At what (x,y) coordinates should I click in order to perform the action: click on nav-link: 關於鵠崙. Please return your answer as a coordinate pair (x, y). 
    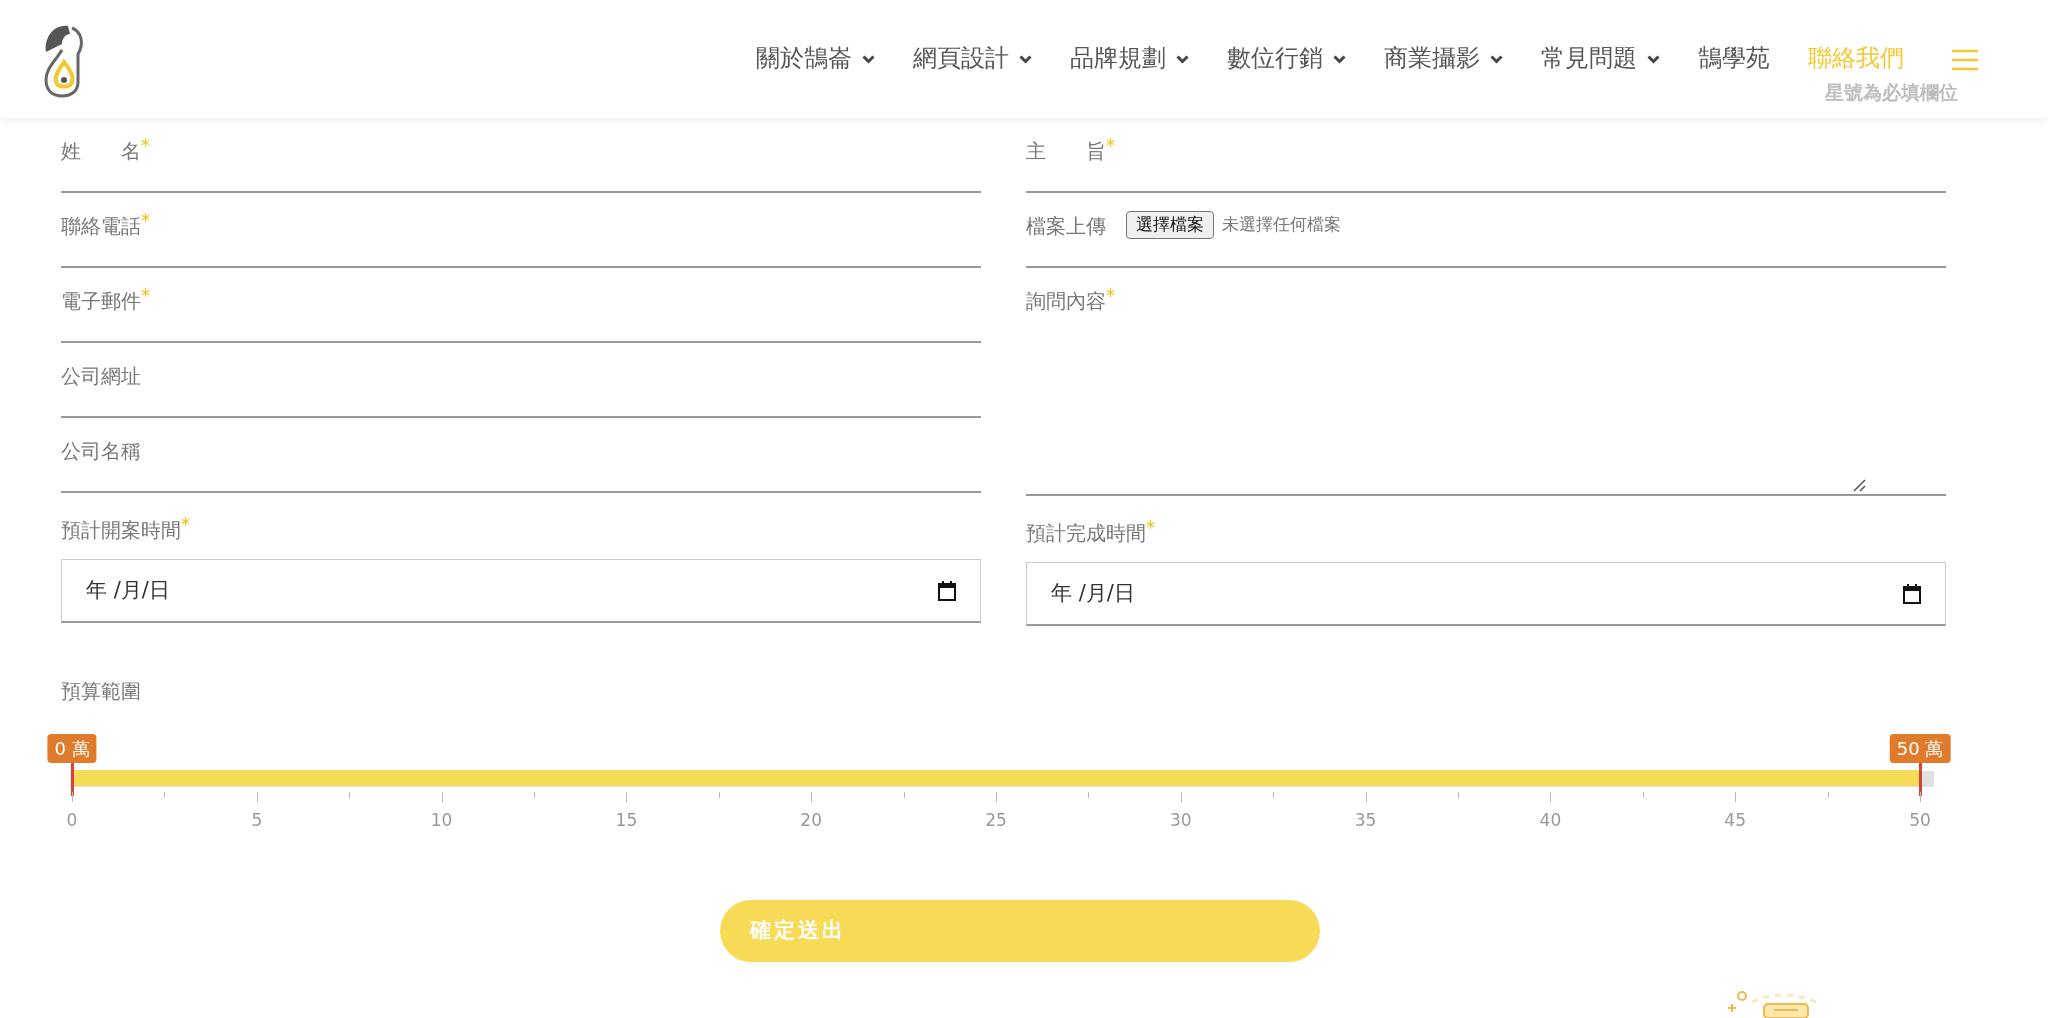
    Looking at the image, I should click on (815, 59).